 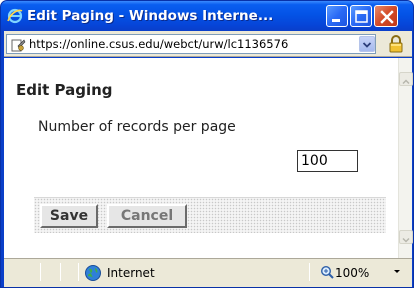 I want to click on minimize-button, so click(x=337, y=16).